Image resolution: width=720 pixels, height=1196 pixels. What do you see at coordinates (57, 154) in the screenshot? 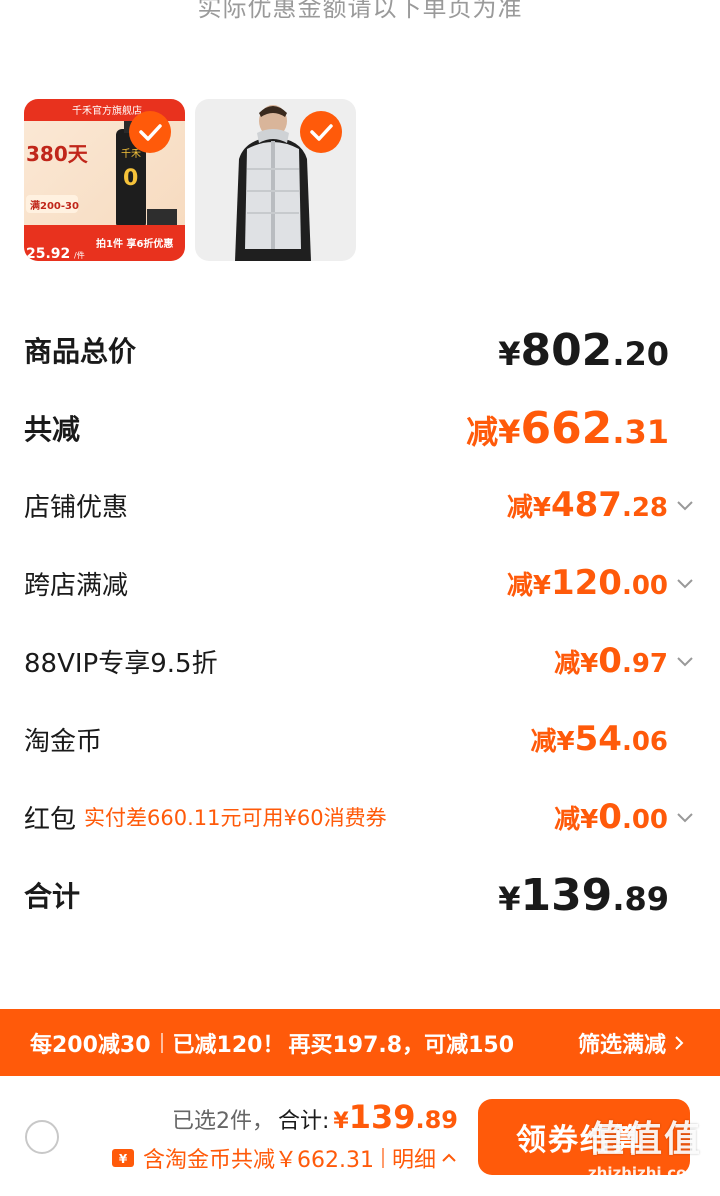
I see `days-text: 380天` at bounding box center [57, 154].